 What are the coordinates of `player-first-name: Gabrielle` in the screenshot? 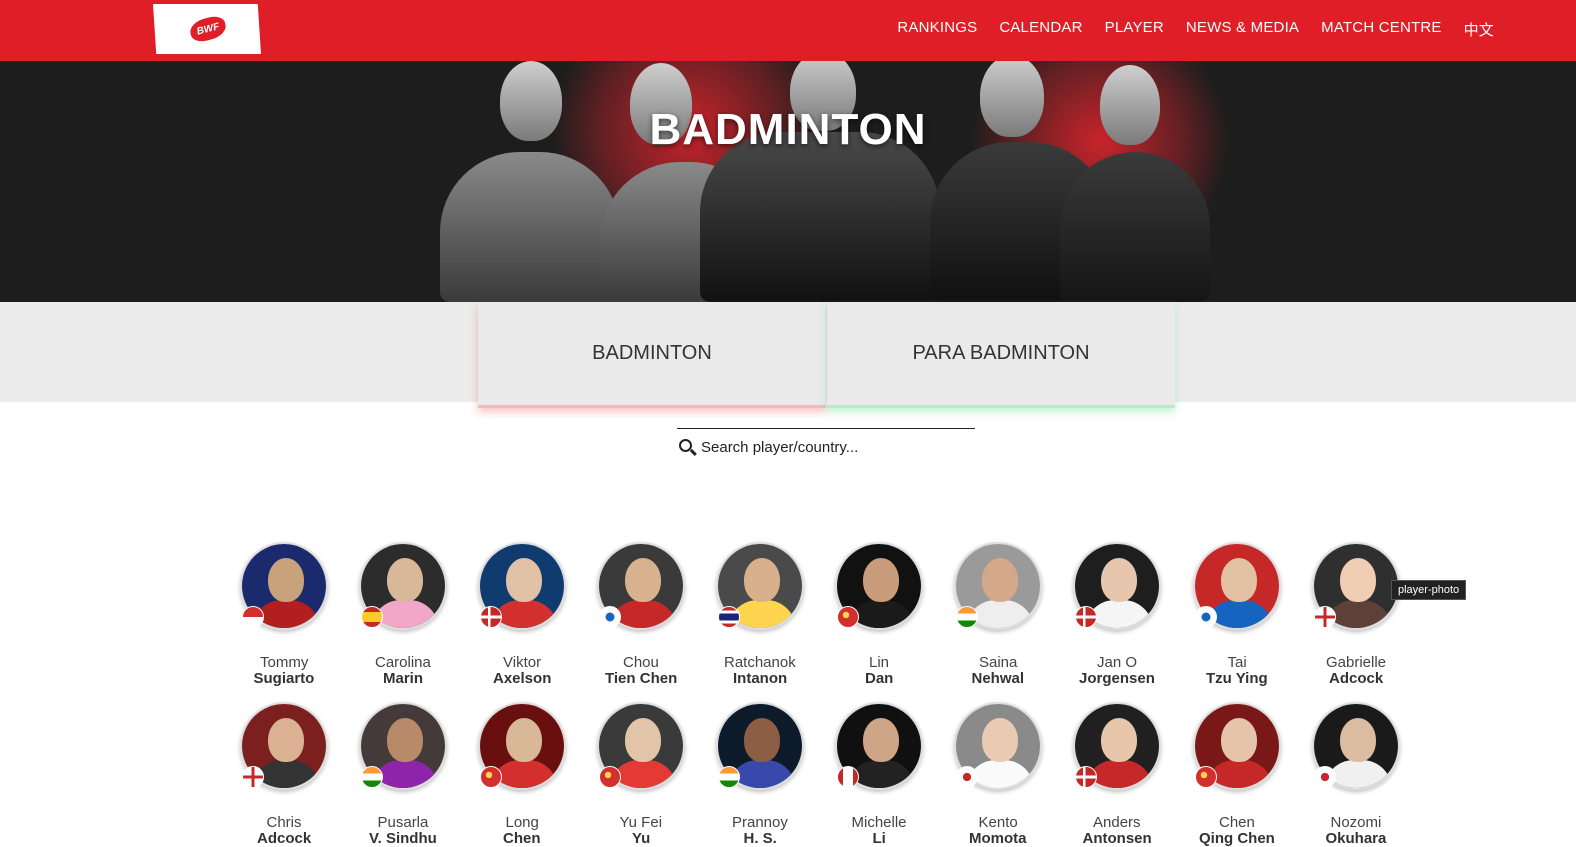 It's located at (1356, 662).